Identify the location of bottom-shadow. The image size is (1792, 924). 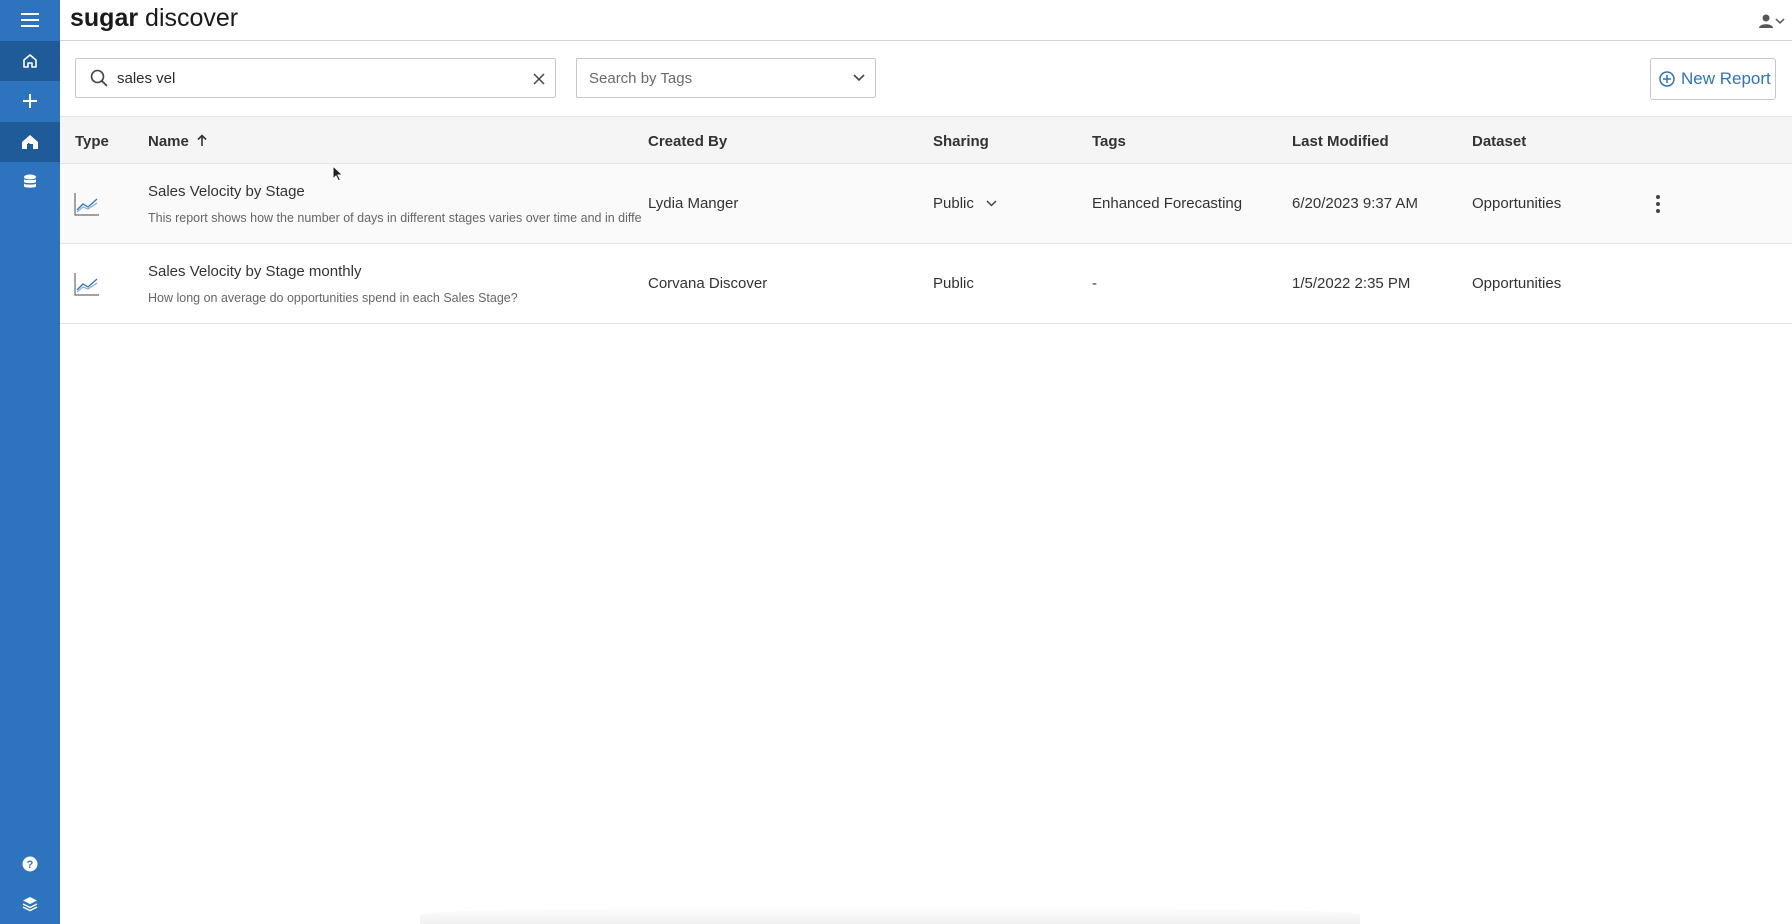
(890, 915).